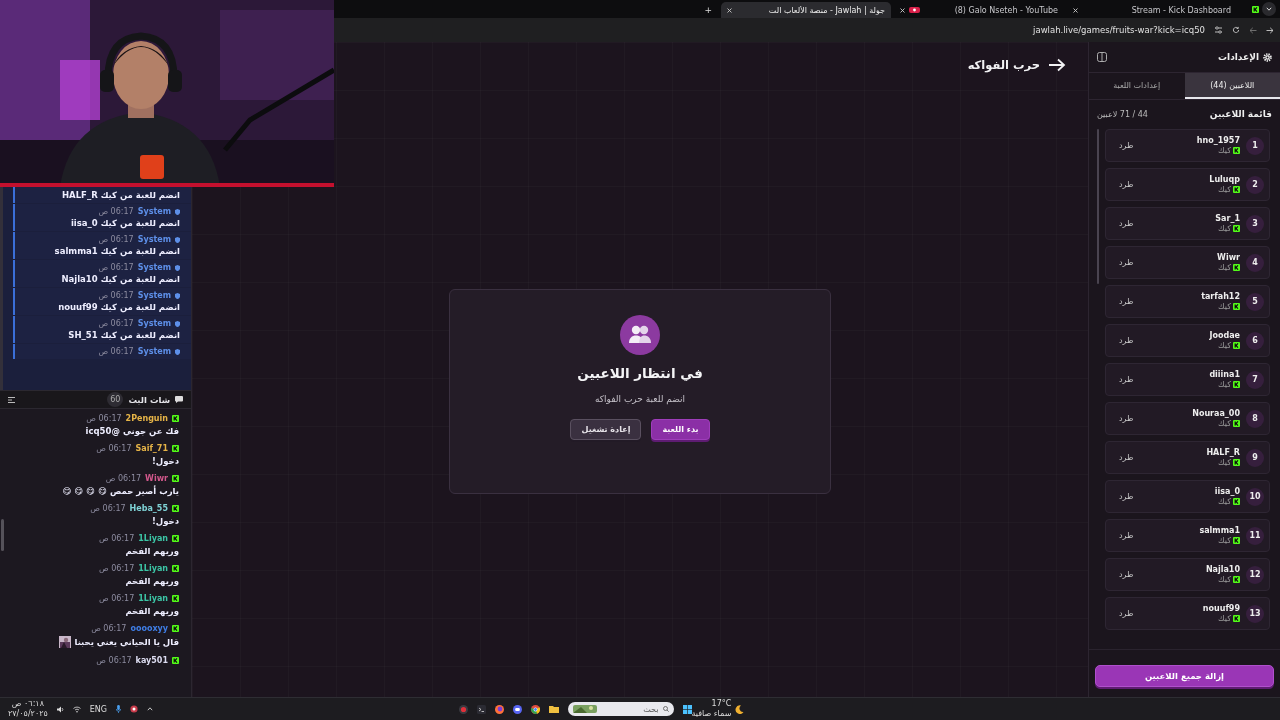 The image size is (1280, 720). Describe the element at coordinates (98, 709) in the screenshot. I see `language-indicator: ENG` at that location.